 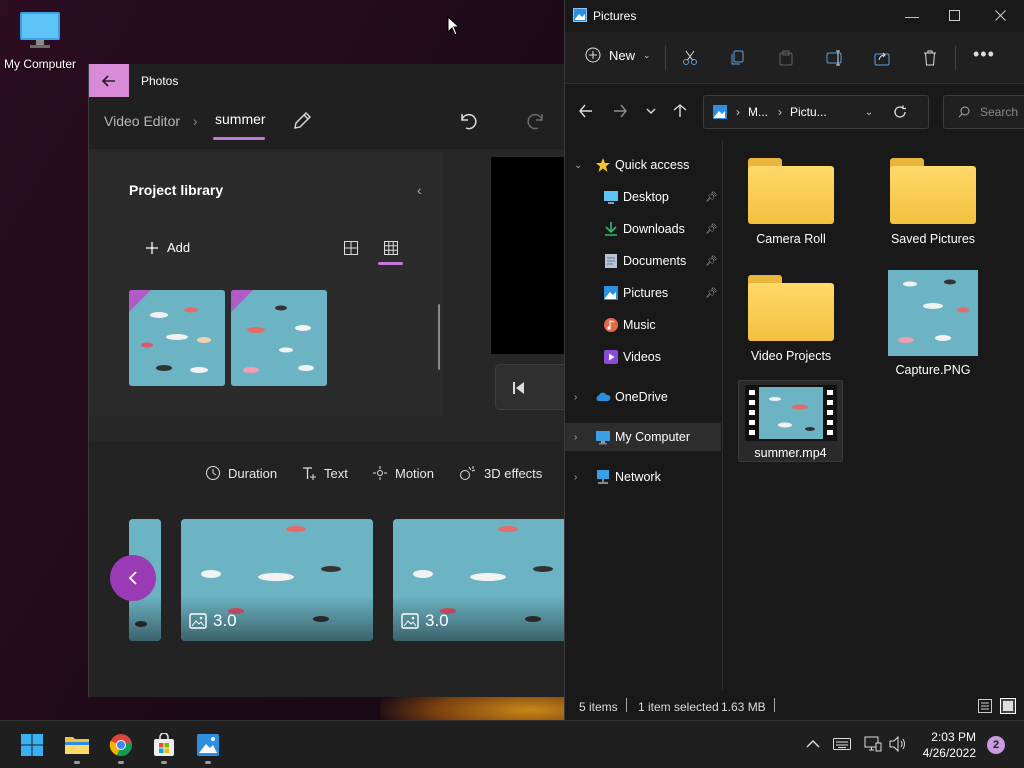 What do you see at coordinates (439, 337) in the screenshot?
I see `library-scrollbar` at bounding box center [439, 337].